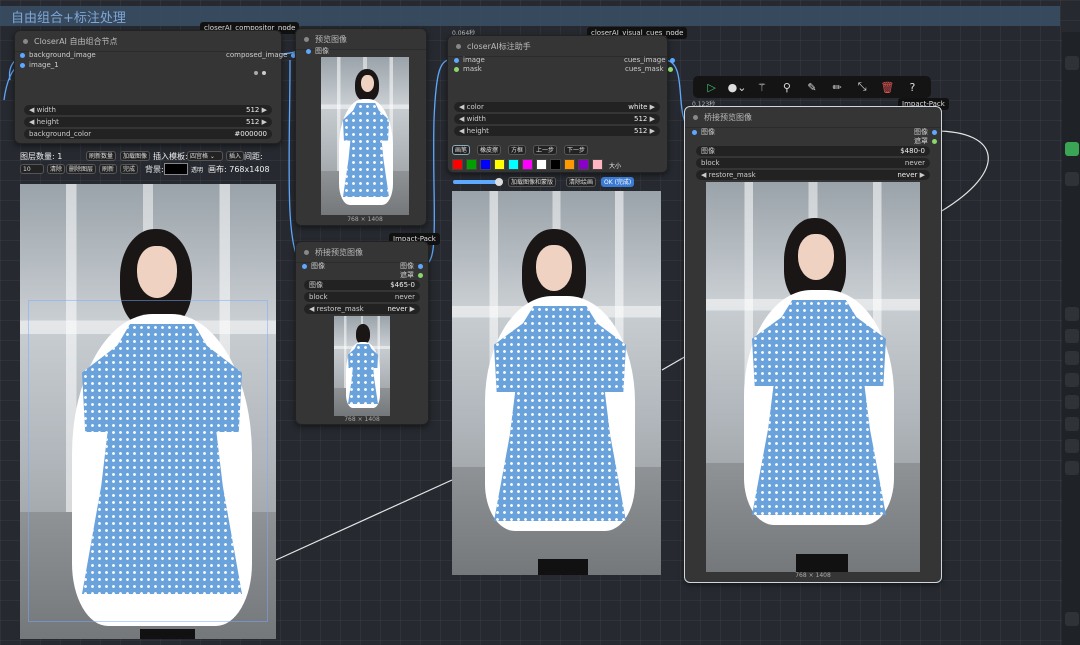  What do you see at coordinates (315, 51) in the screenshot?
I see `preview-input-image: 图像` at bounding box center [315, 51].